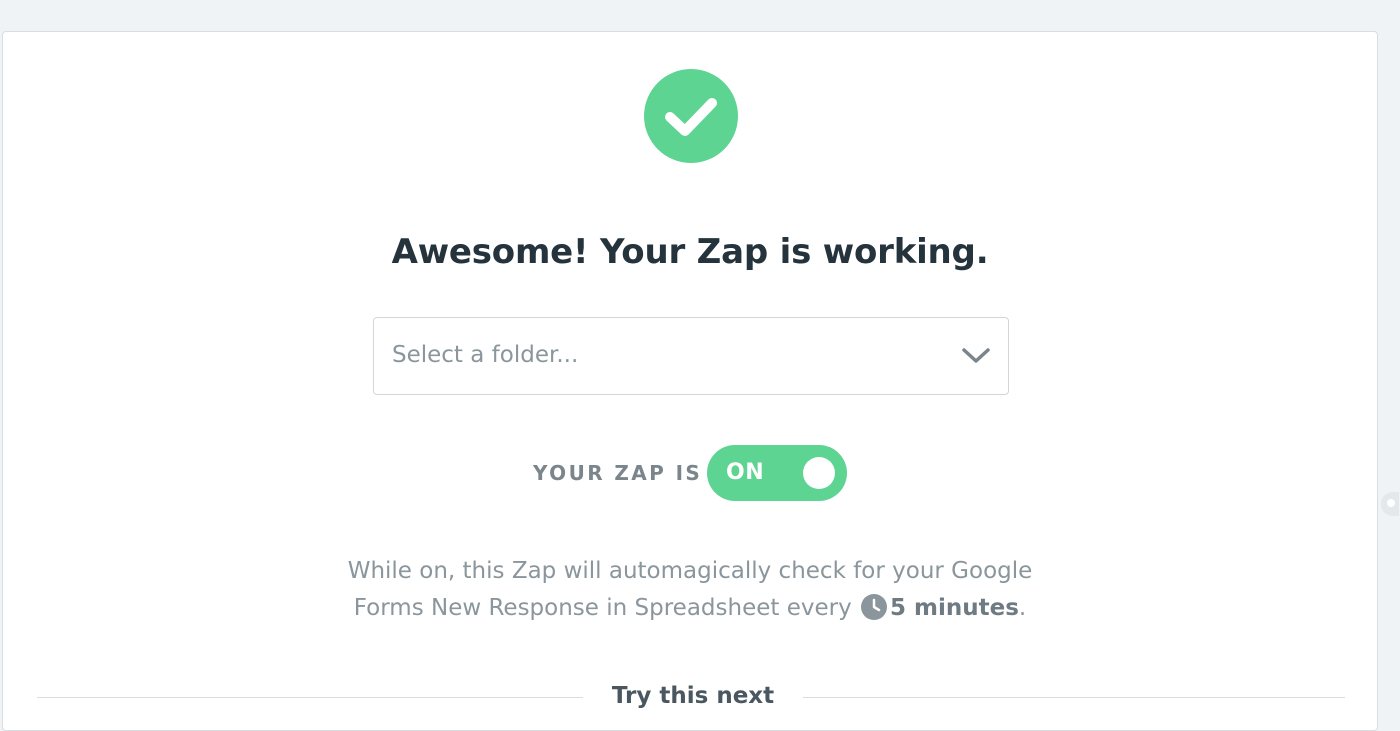 The image size is (1400, 731). What do you see at coordinates (693, 696) in the screenshot?
I see `try-next-heading: Try this next` at bounding box center [693, 696].